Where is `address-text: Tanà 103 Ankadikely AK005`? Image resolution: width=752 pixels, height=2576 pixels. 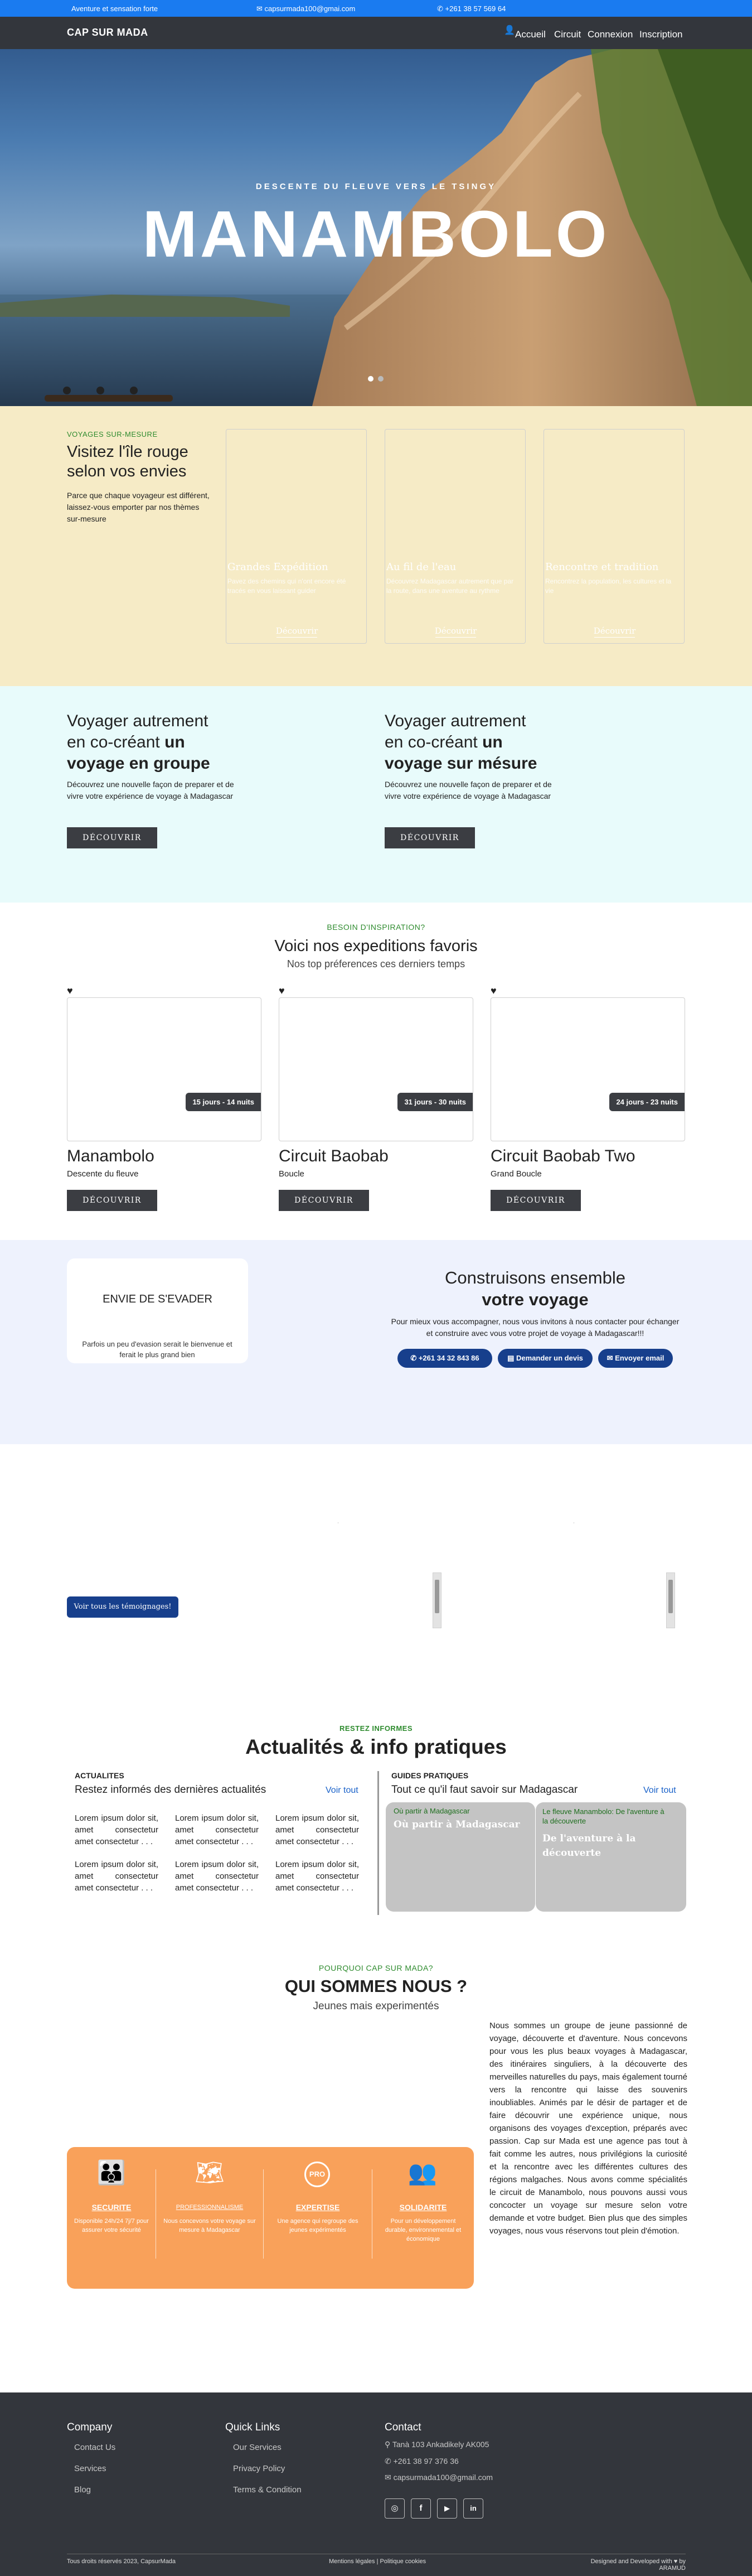 address-text: Tanà 103 Ankadikely AK005 is located at coordinates (440, 2444).